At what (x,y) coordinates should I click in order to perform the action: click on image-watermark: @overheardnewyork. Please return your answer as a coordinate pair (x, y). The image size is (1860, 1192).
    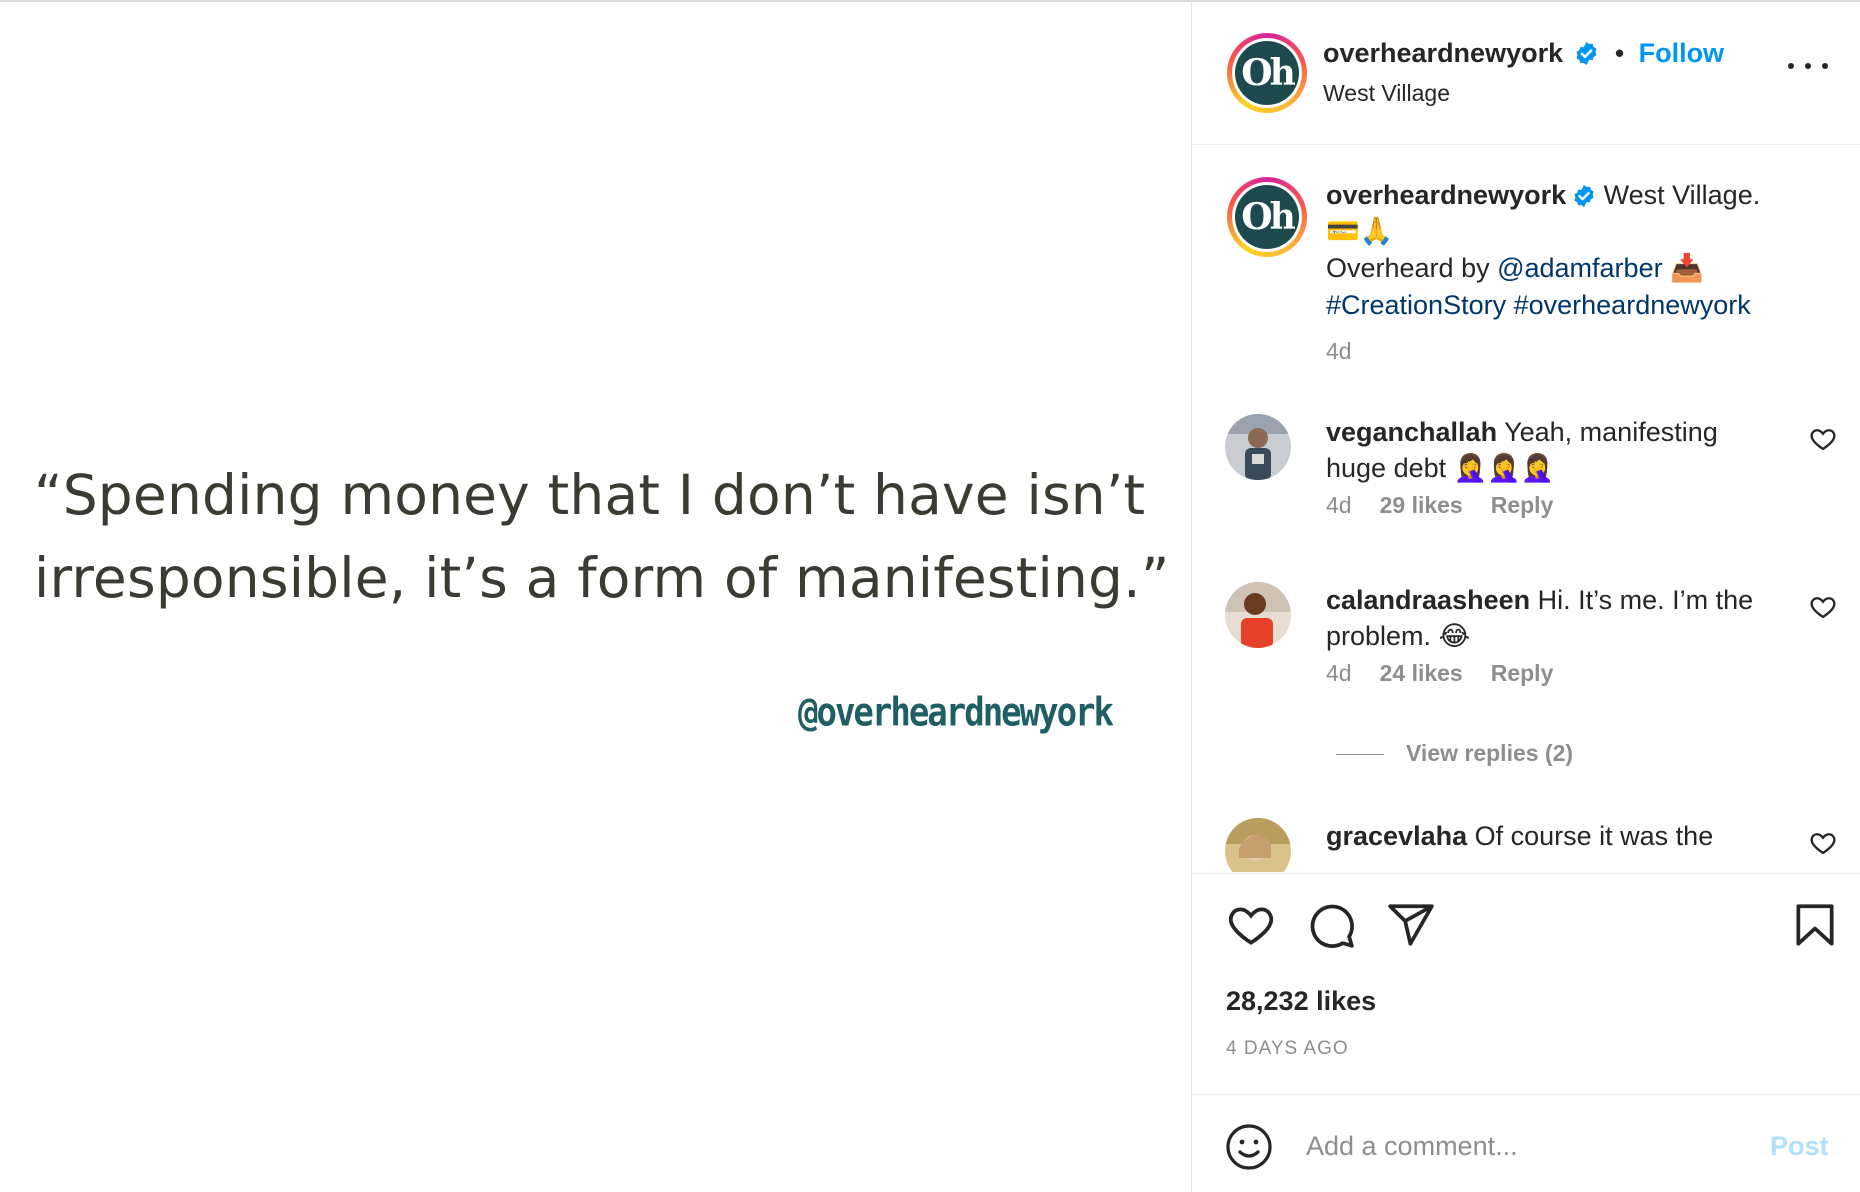
    Looking at the image, I should click on (956, 713).